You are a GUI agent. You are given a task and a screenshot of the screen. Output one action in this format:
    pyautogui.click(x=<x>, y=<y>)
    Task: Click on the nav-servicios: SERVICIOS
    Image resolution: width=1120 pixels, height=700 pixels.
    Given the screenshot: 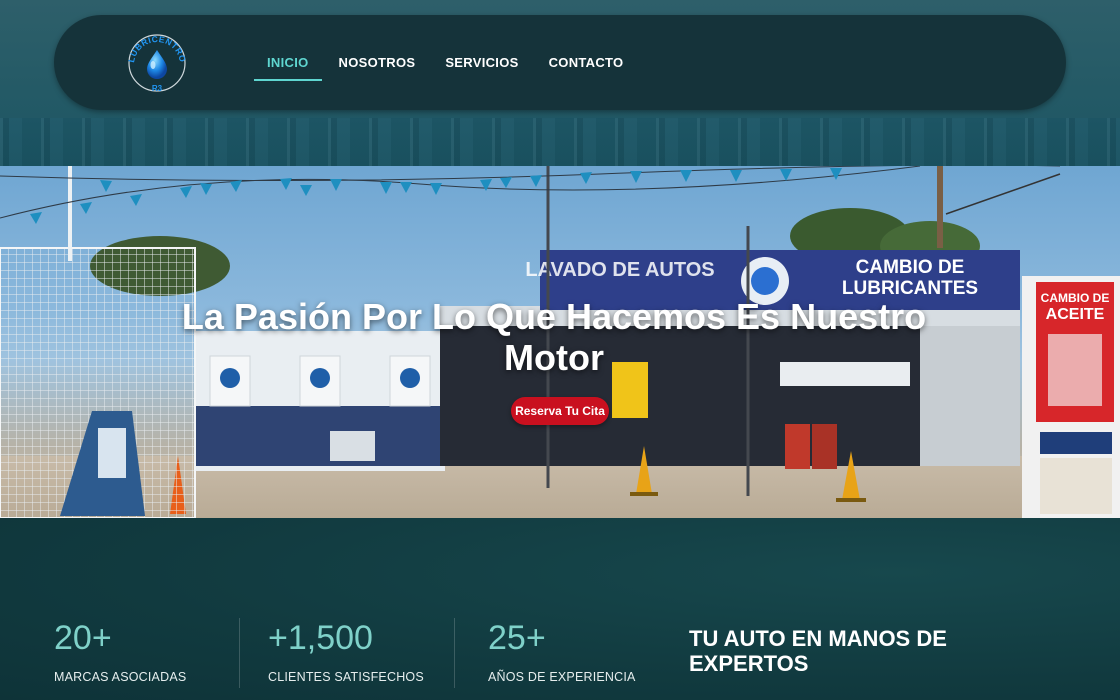 What is the action you would take?
    pyautogui.click(x=481, y=63)
    